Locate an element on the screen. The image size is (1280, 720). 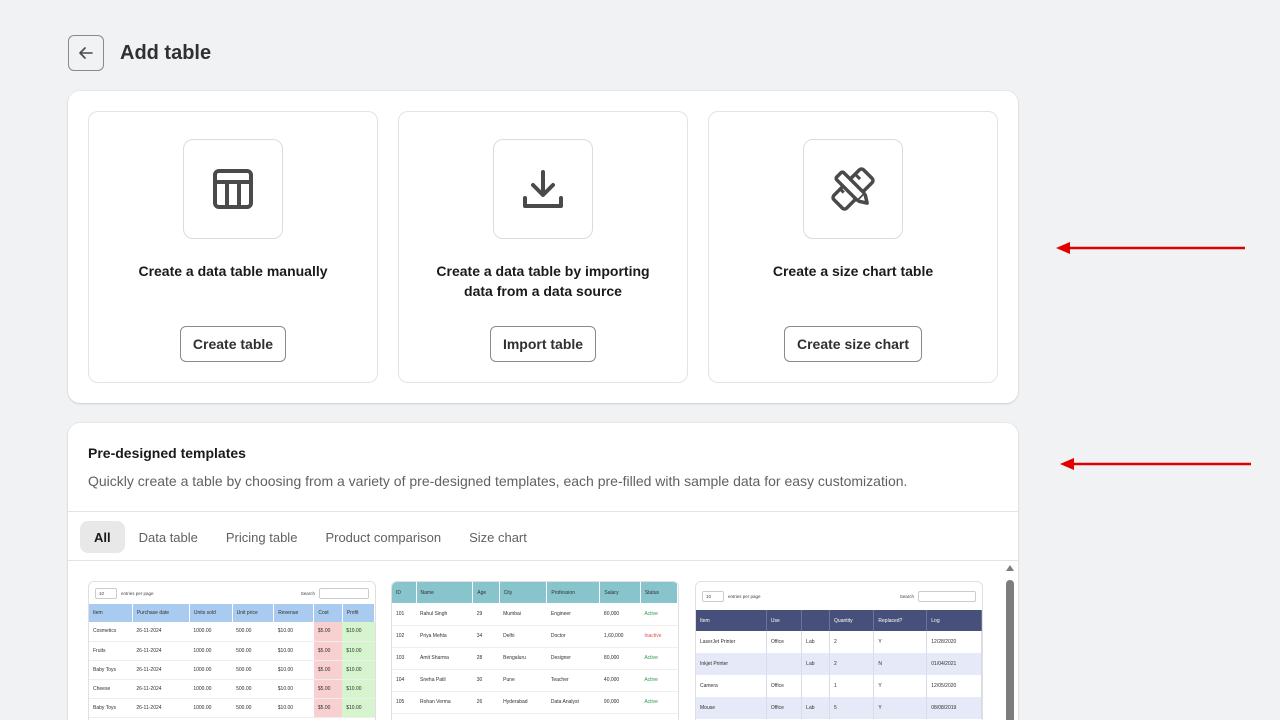
preview-toolbar: 10 entries per page Search is located at coordinates (232, 593).